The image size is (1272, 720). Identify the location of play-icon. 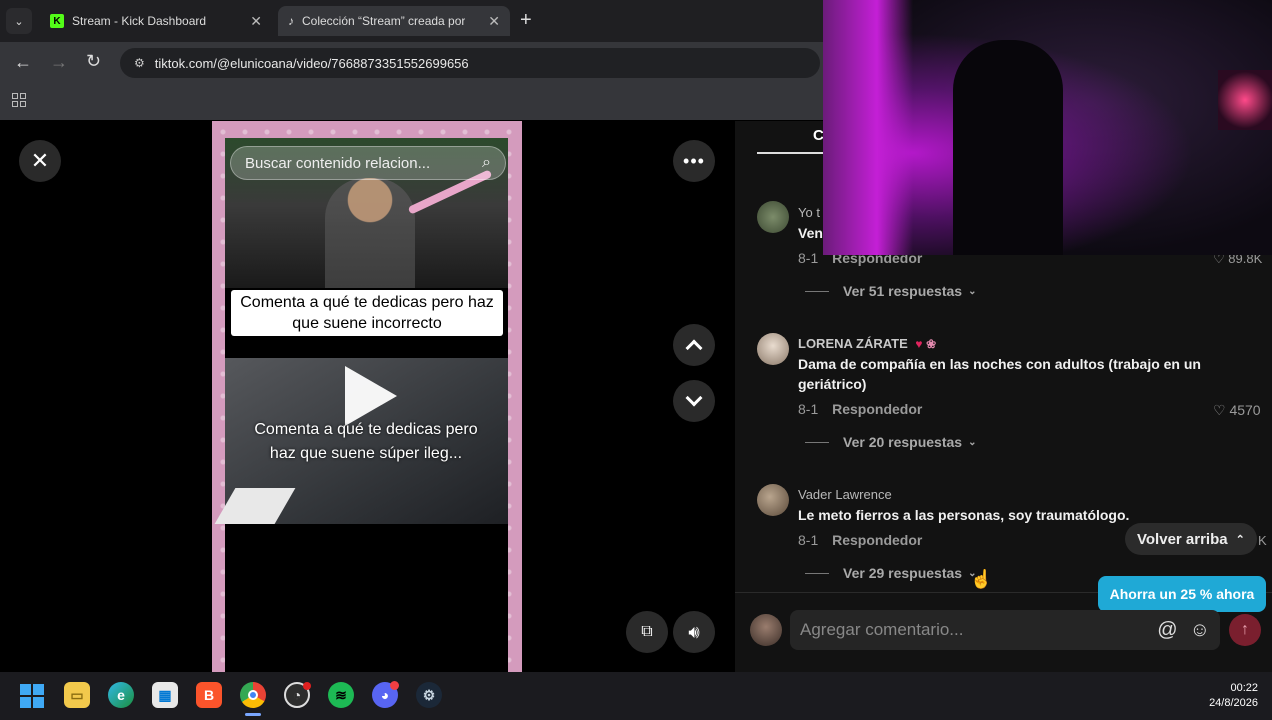
(371, 396).